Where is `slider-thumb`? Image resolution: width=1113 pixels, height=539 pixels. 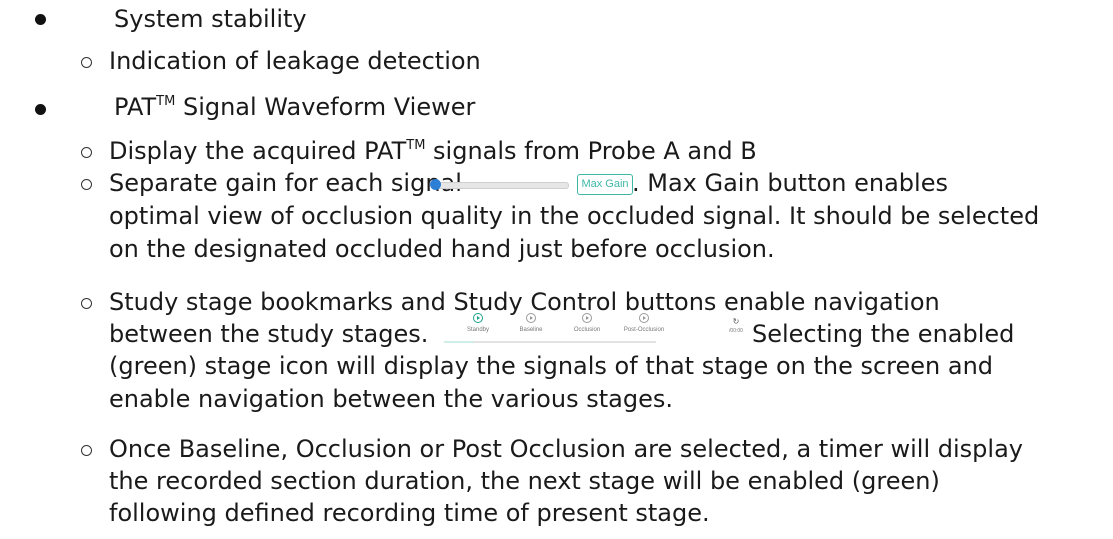
slider-thumb is located at coordinates (435, 184).